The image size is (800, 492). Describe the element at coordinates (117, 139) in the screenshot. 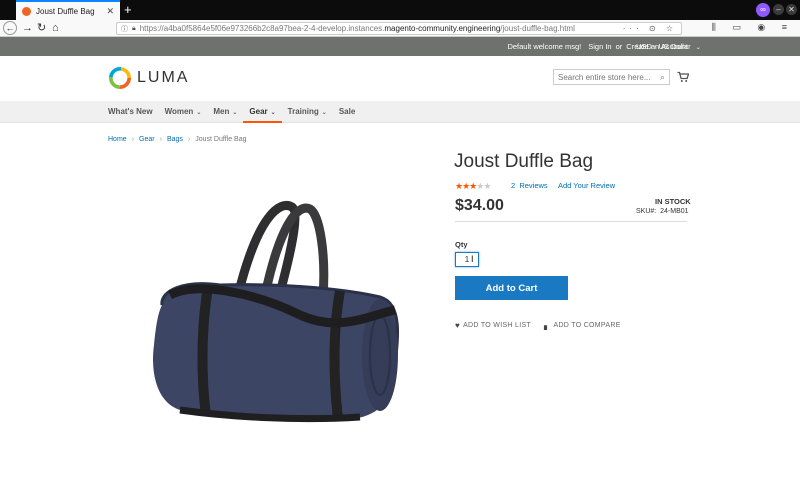

I see `breadcrumb-home: Home` at that location.